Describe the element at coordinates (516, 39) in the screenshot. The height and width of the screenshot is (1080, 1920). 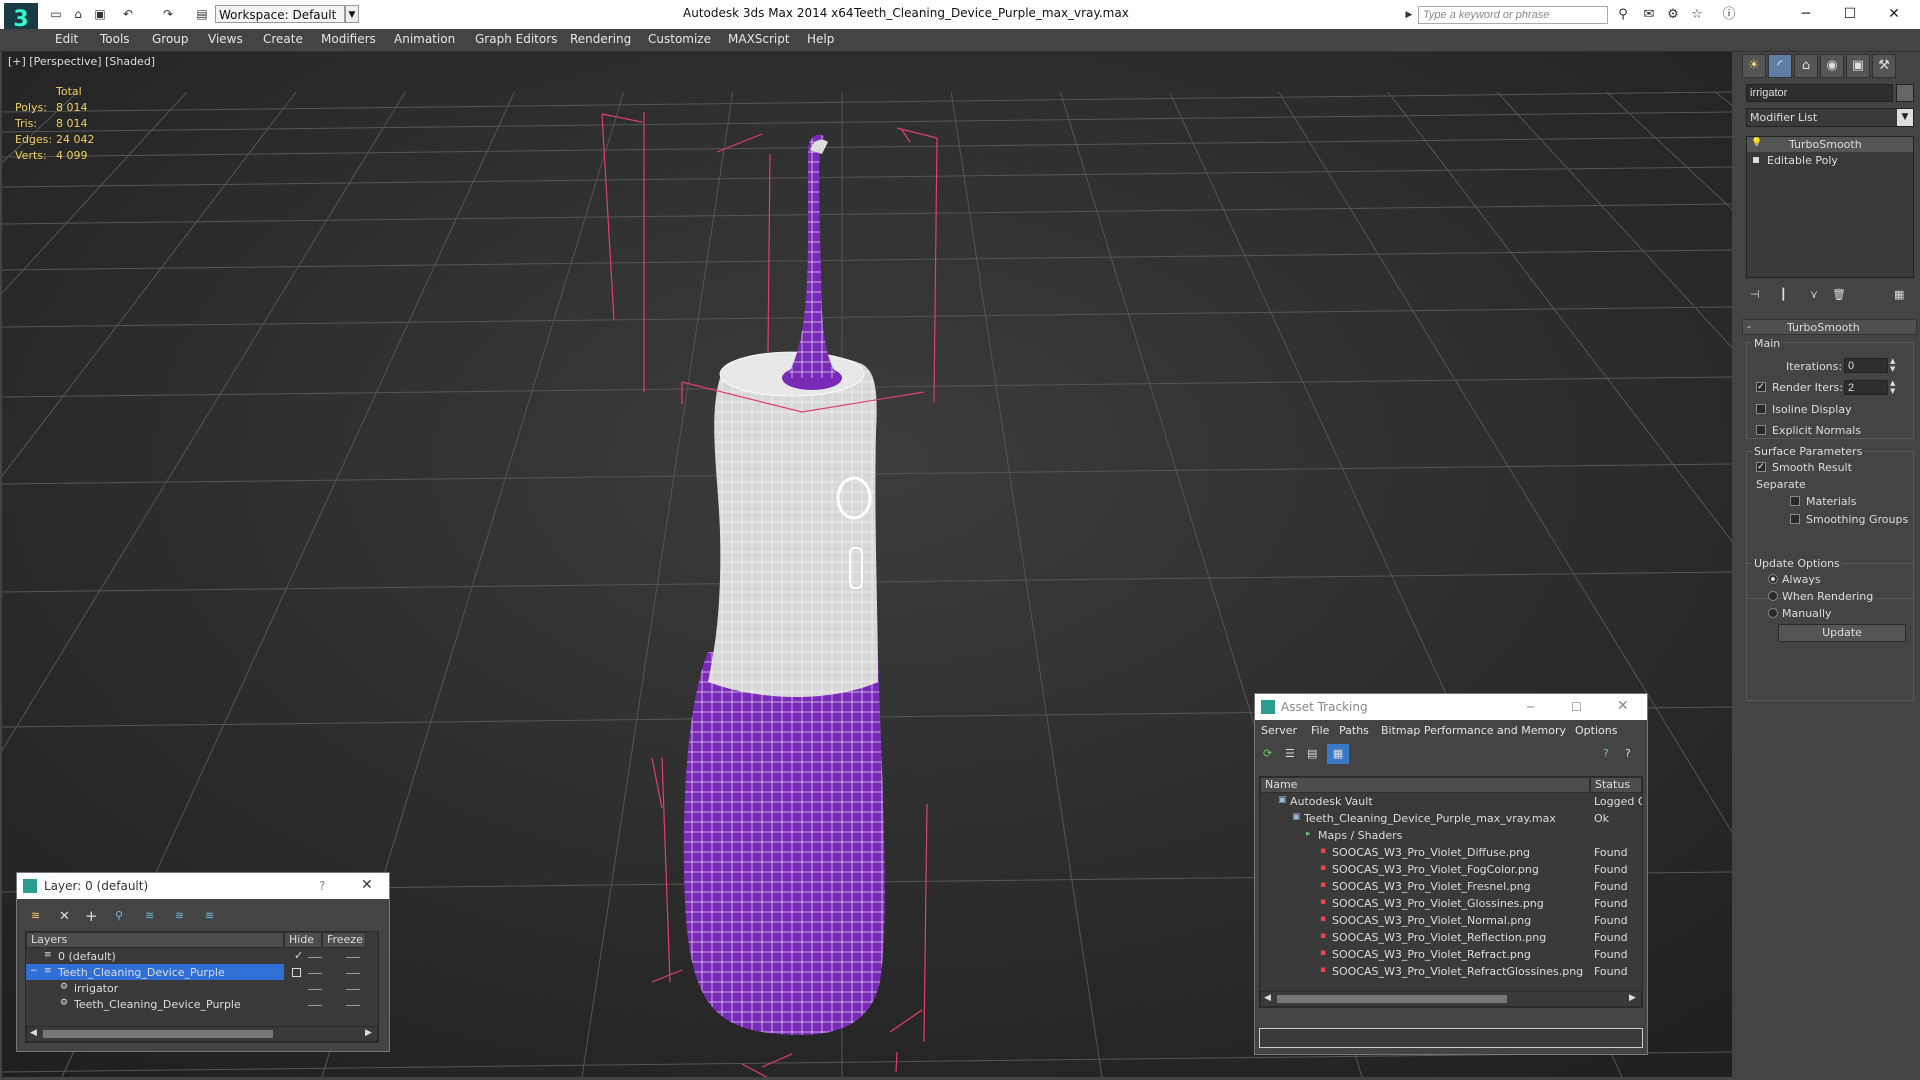
I see `menu-graph-editors: Graph Editors` at that location.